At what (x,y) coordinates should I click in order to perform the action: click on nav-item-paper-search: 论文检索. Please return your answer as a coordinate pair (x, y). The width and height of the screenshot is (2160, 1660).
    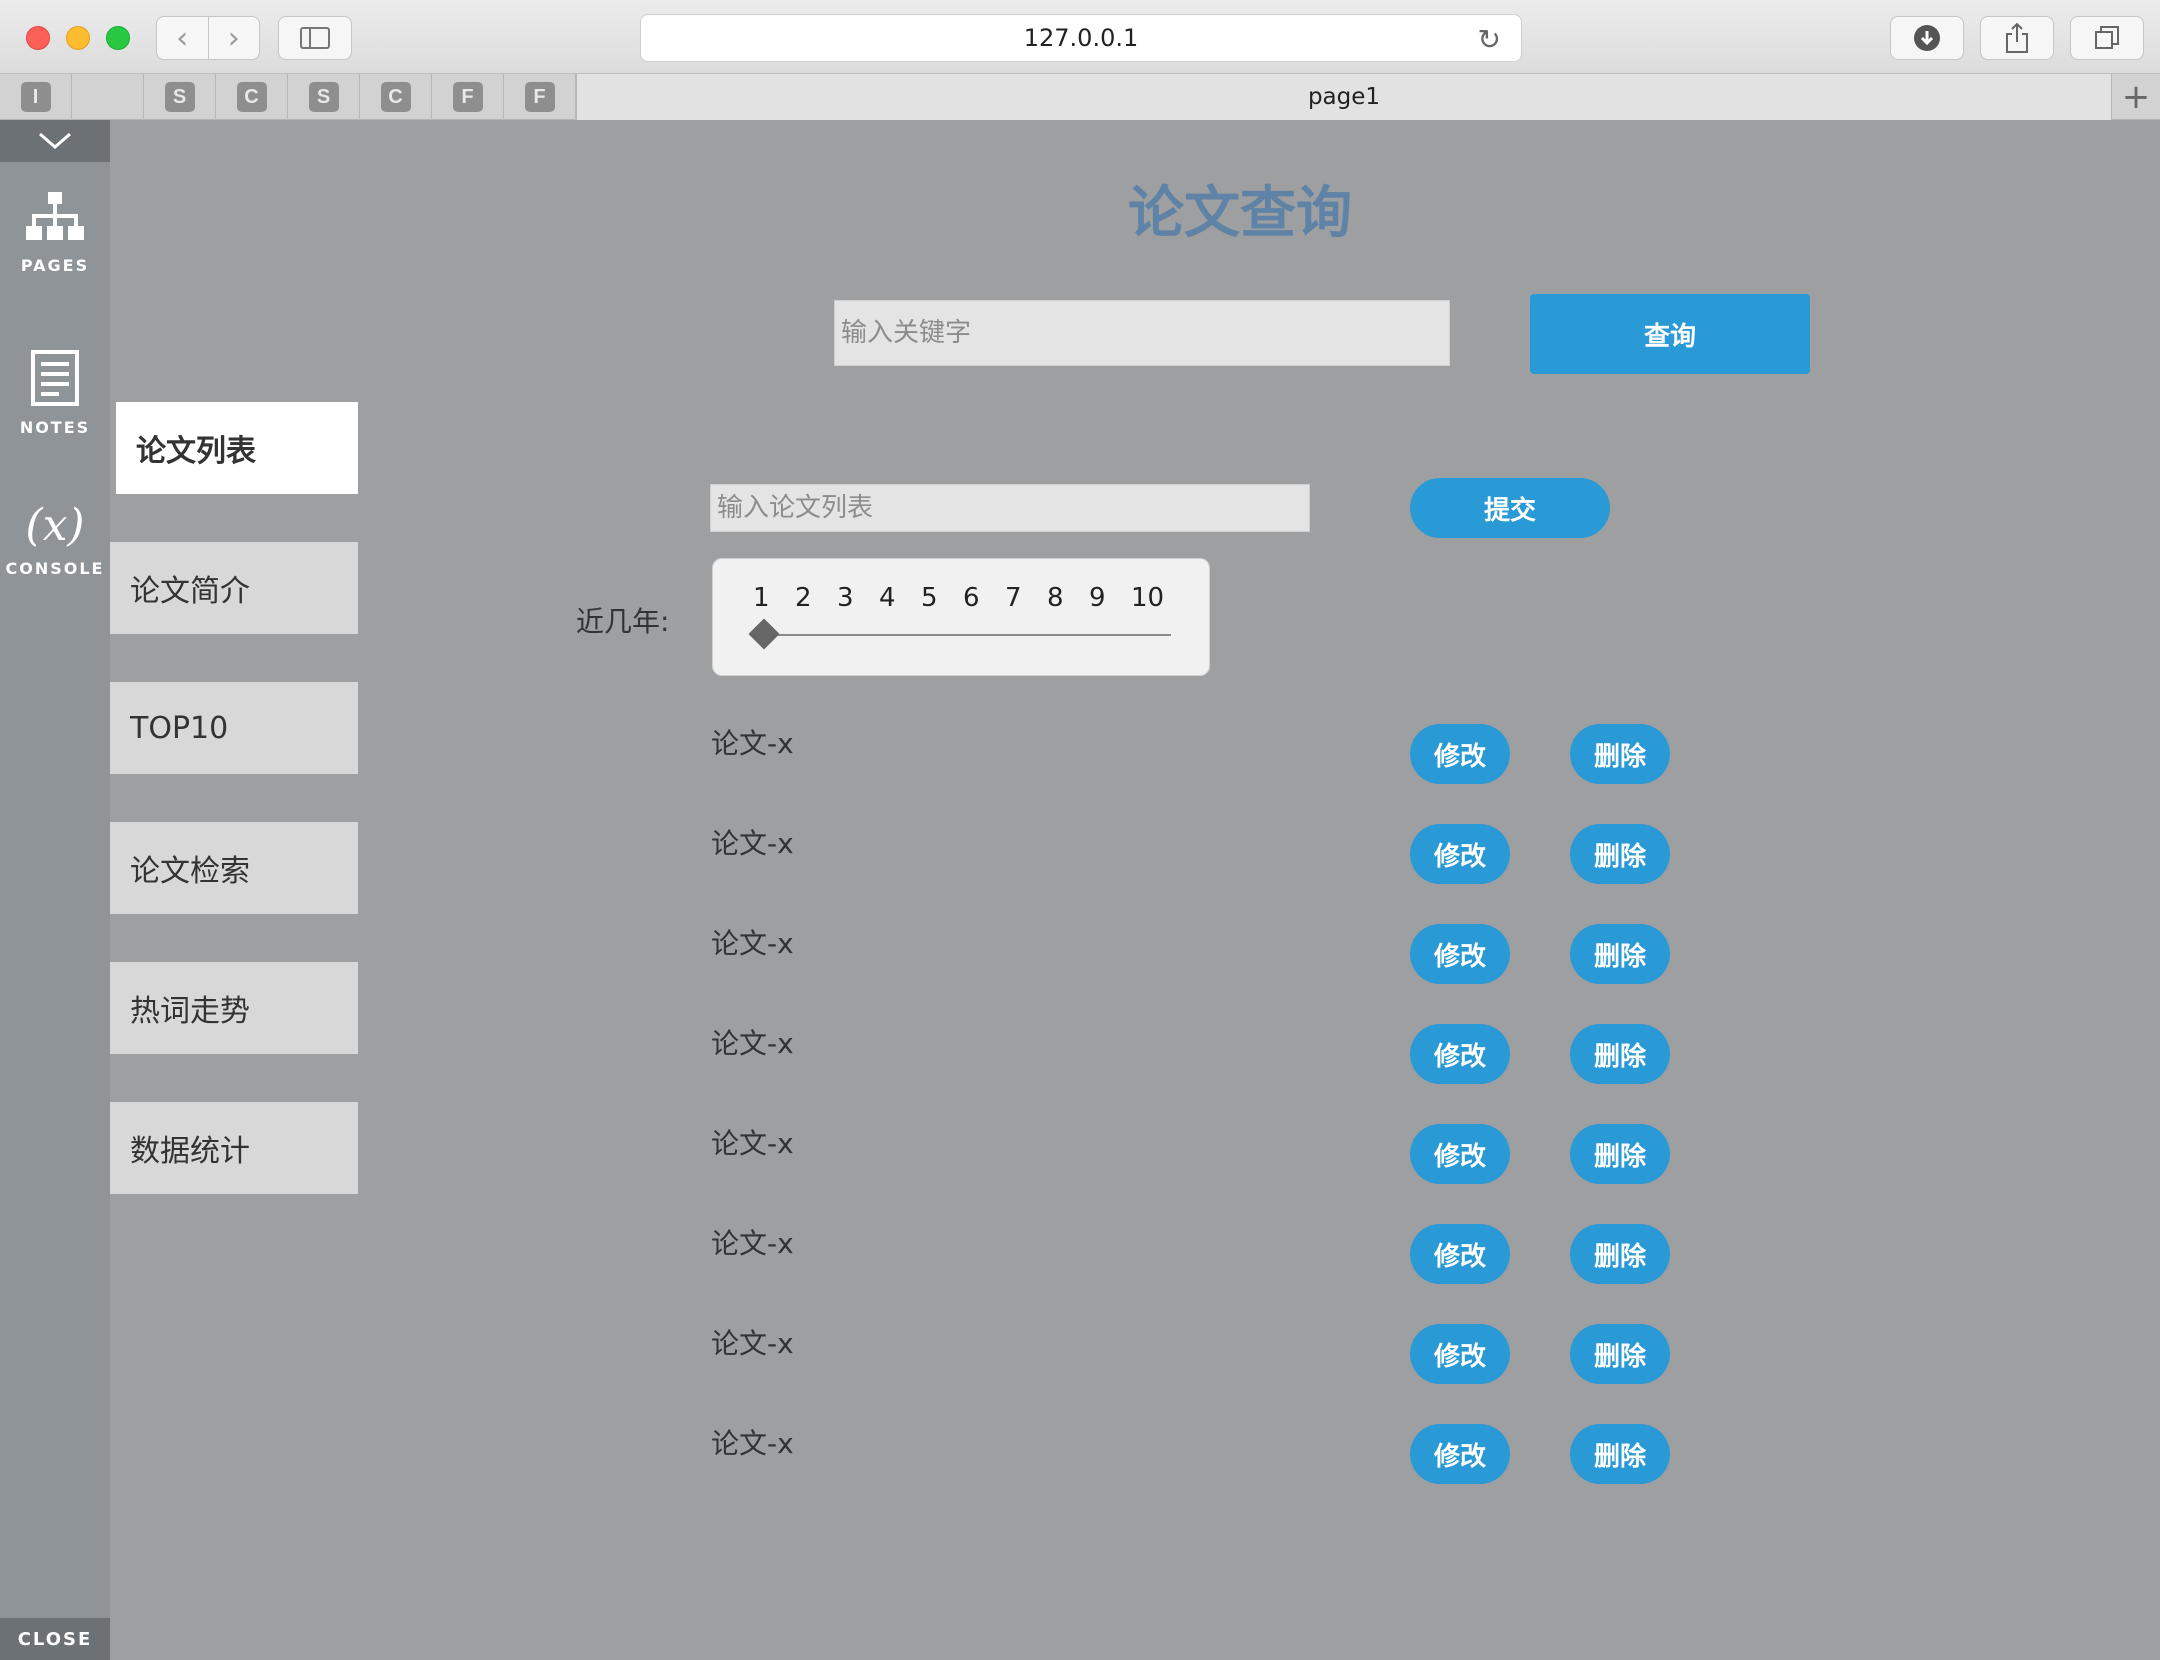
    Looking at the image, I should click on (234, 868).